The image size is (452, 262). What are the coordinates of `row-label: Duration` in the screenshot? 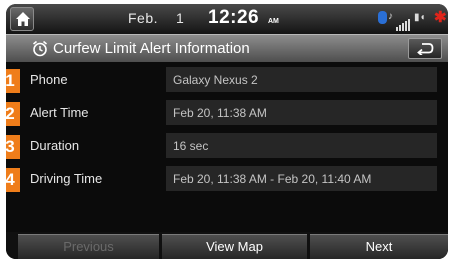 It's located at (55, 145).